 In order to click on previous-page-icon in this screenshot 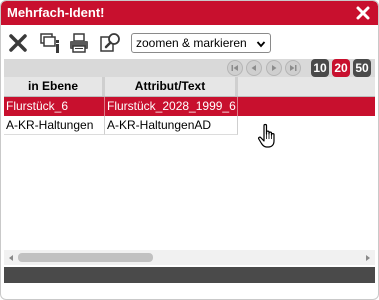, I will do `click(253, 68)`.